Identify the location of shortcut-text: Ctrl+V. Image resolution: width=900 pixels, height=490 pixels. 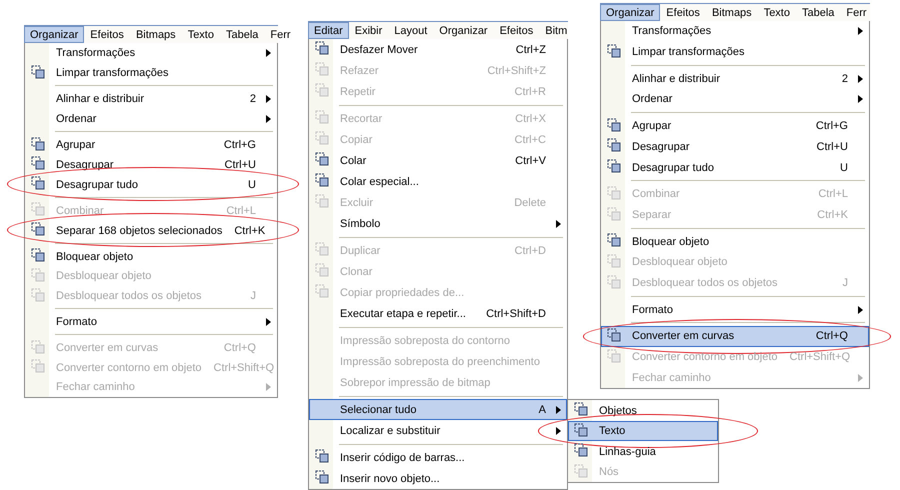
(530, 160).